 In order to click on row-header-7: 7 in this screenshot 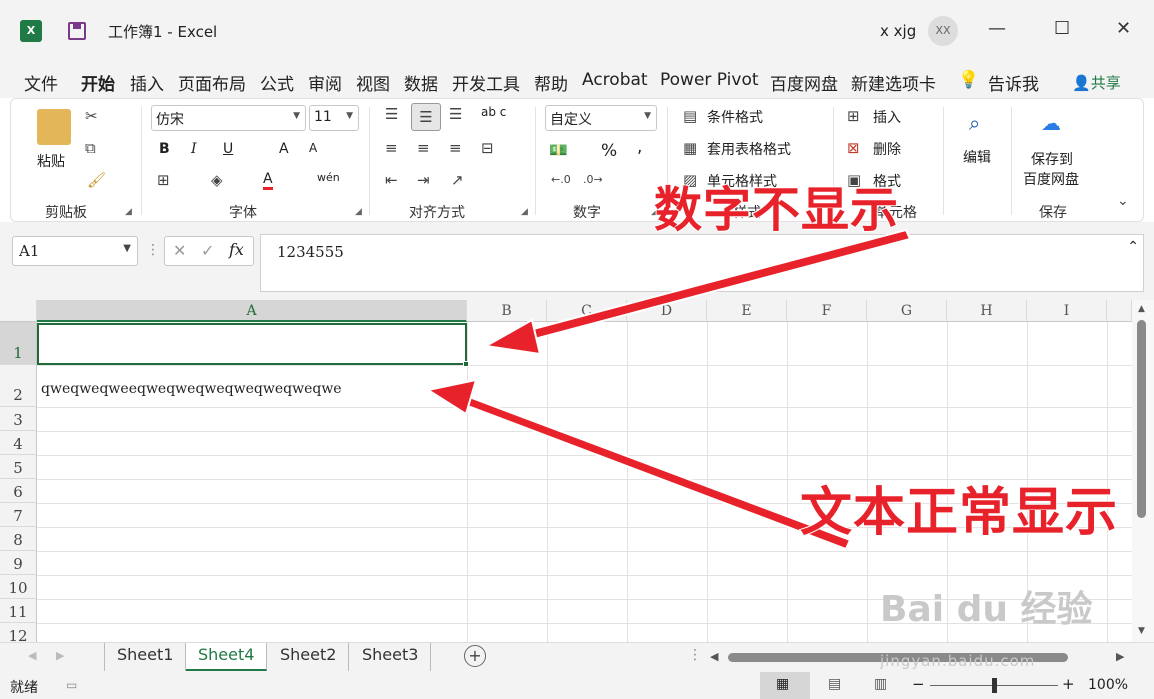, I will do `click(18, 515)`.